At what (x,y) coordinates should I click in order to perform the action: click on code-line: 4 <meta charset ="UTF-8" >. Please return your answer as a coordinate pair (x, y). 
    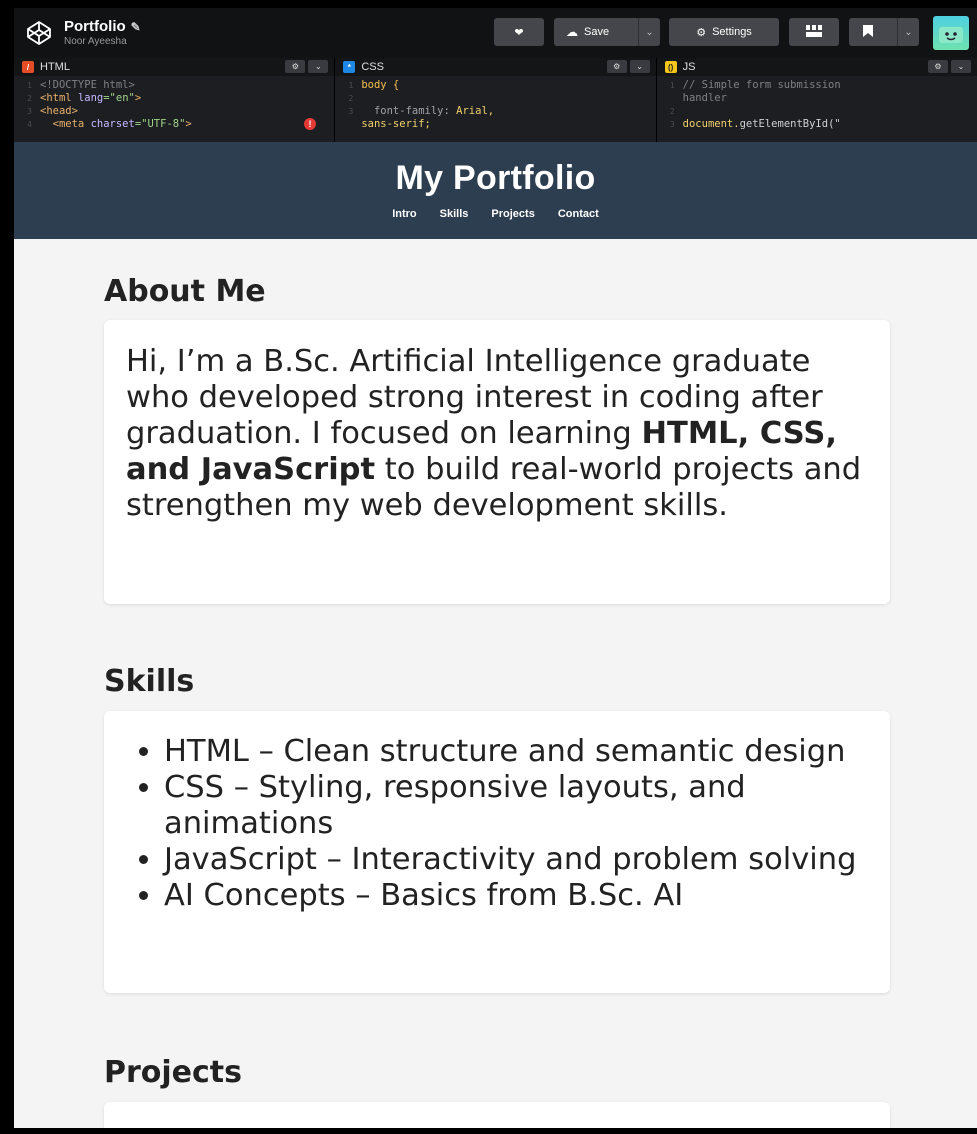
    Looking at the image, I should click on (174, 124).